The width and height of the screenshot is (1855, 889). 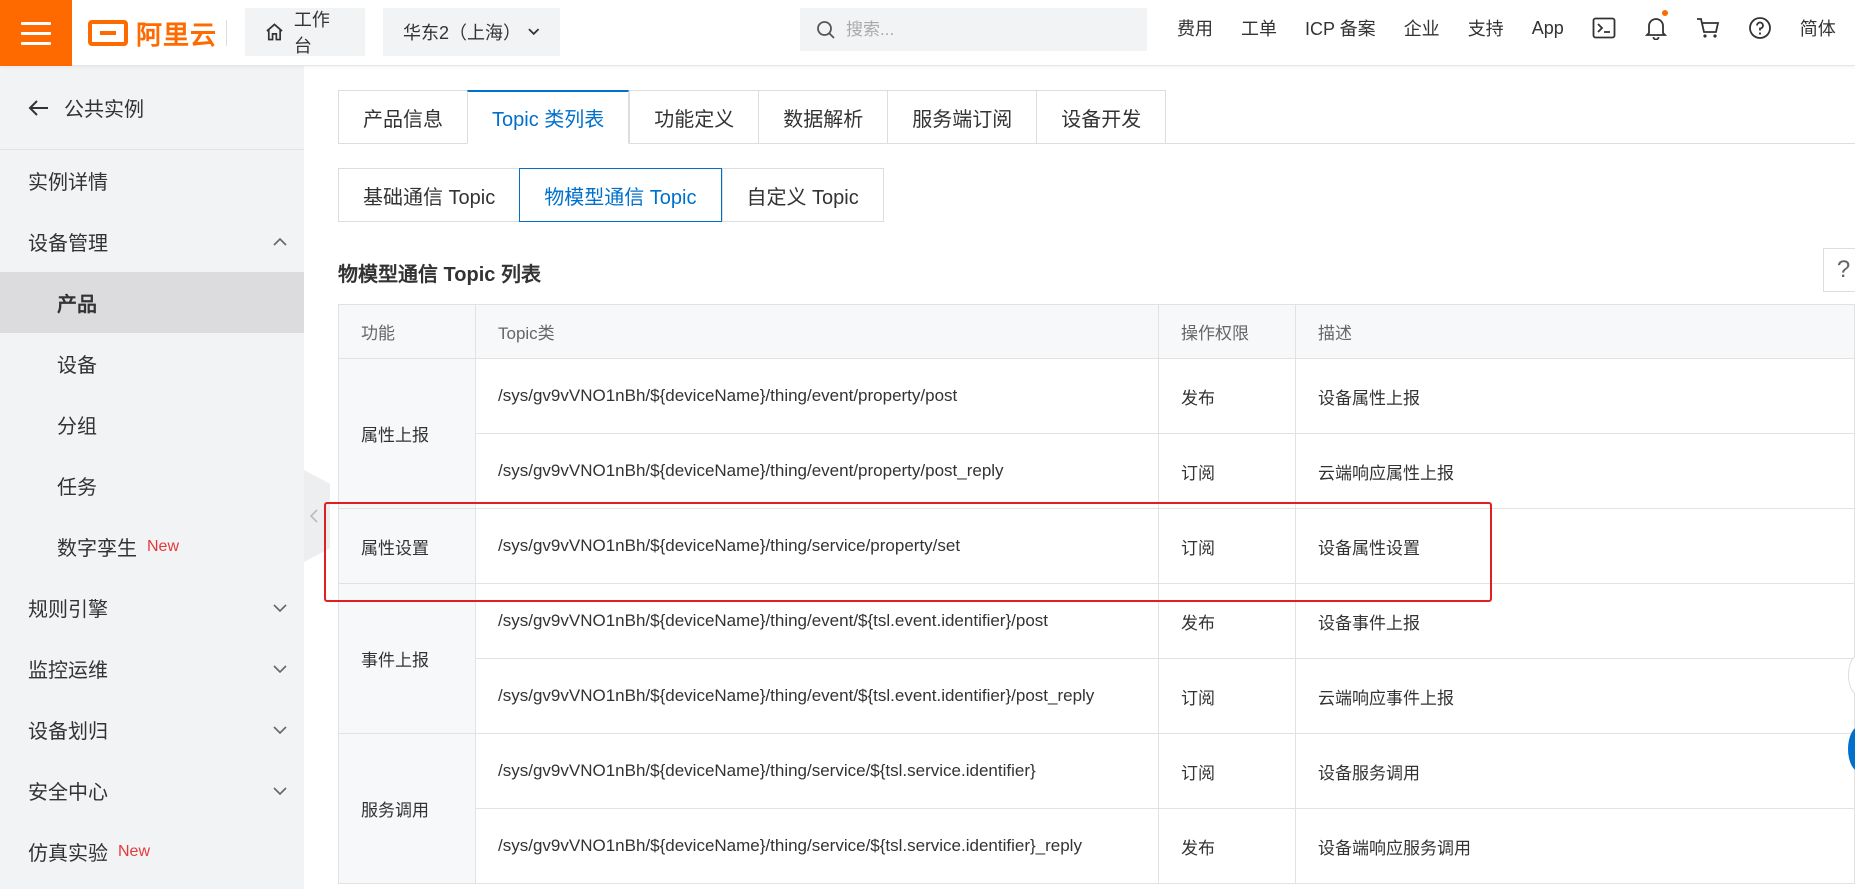 What do you see at coordinates (1656, 28) in the screenshot?
I see `bell-icon` at bounding box center [1656, 28].